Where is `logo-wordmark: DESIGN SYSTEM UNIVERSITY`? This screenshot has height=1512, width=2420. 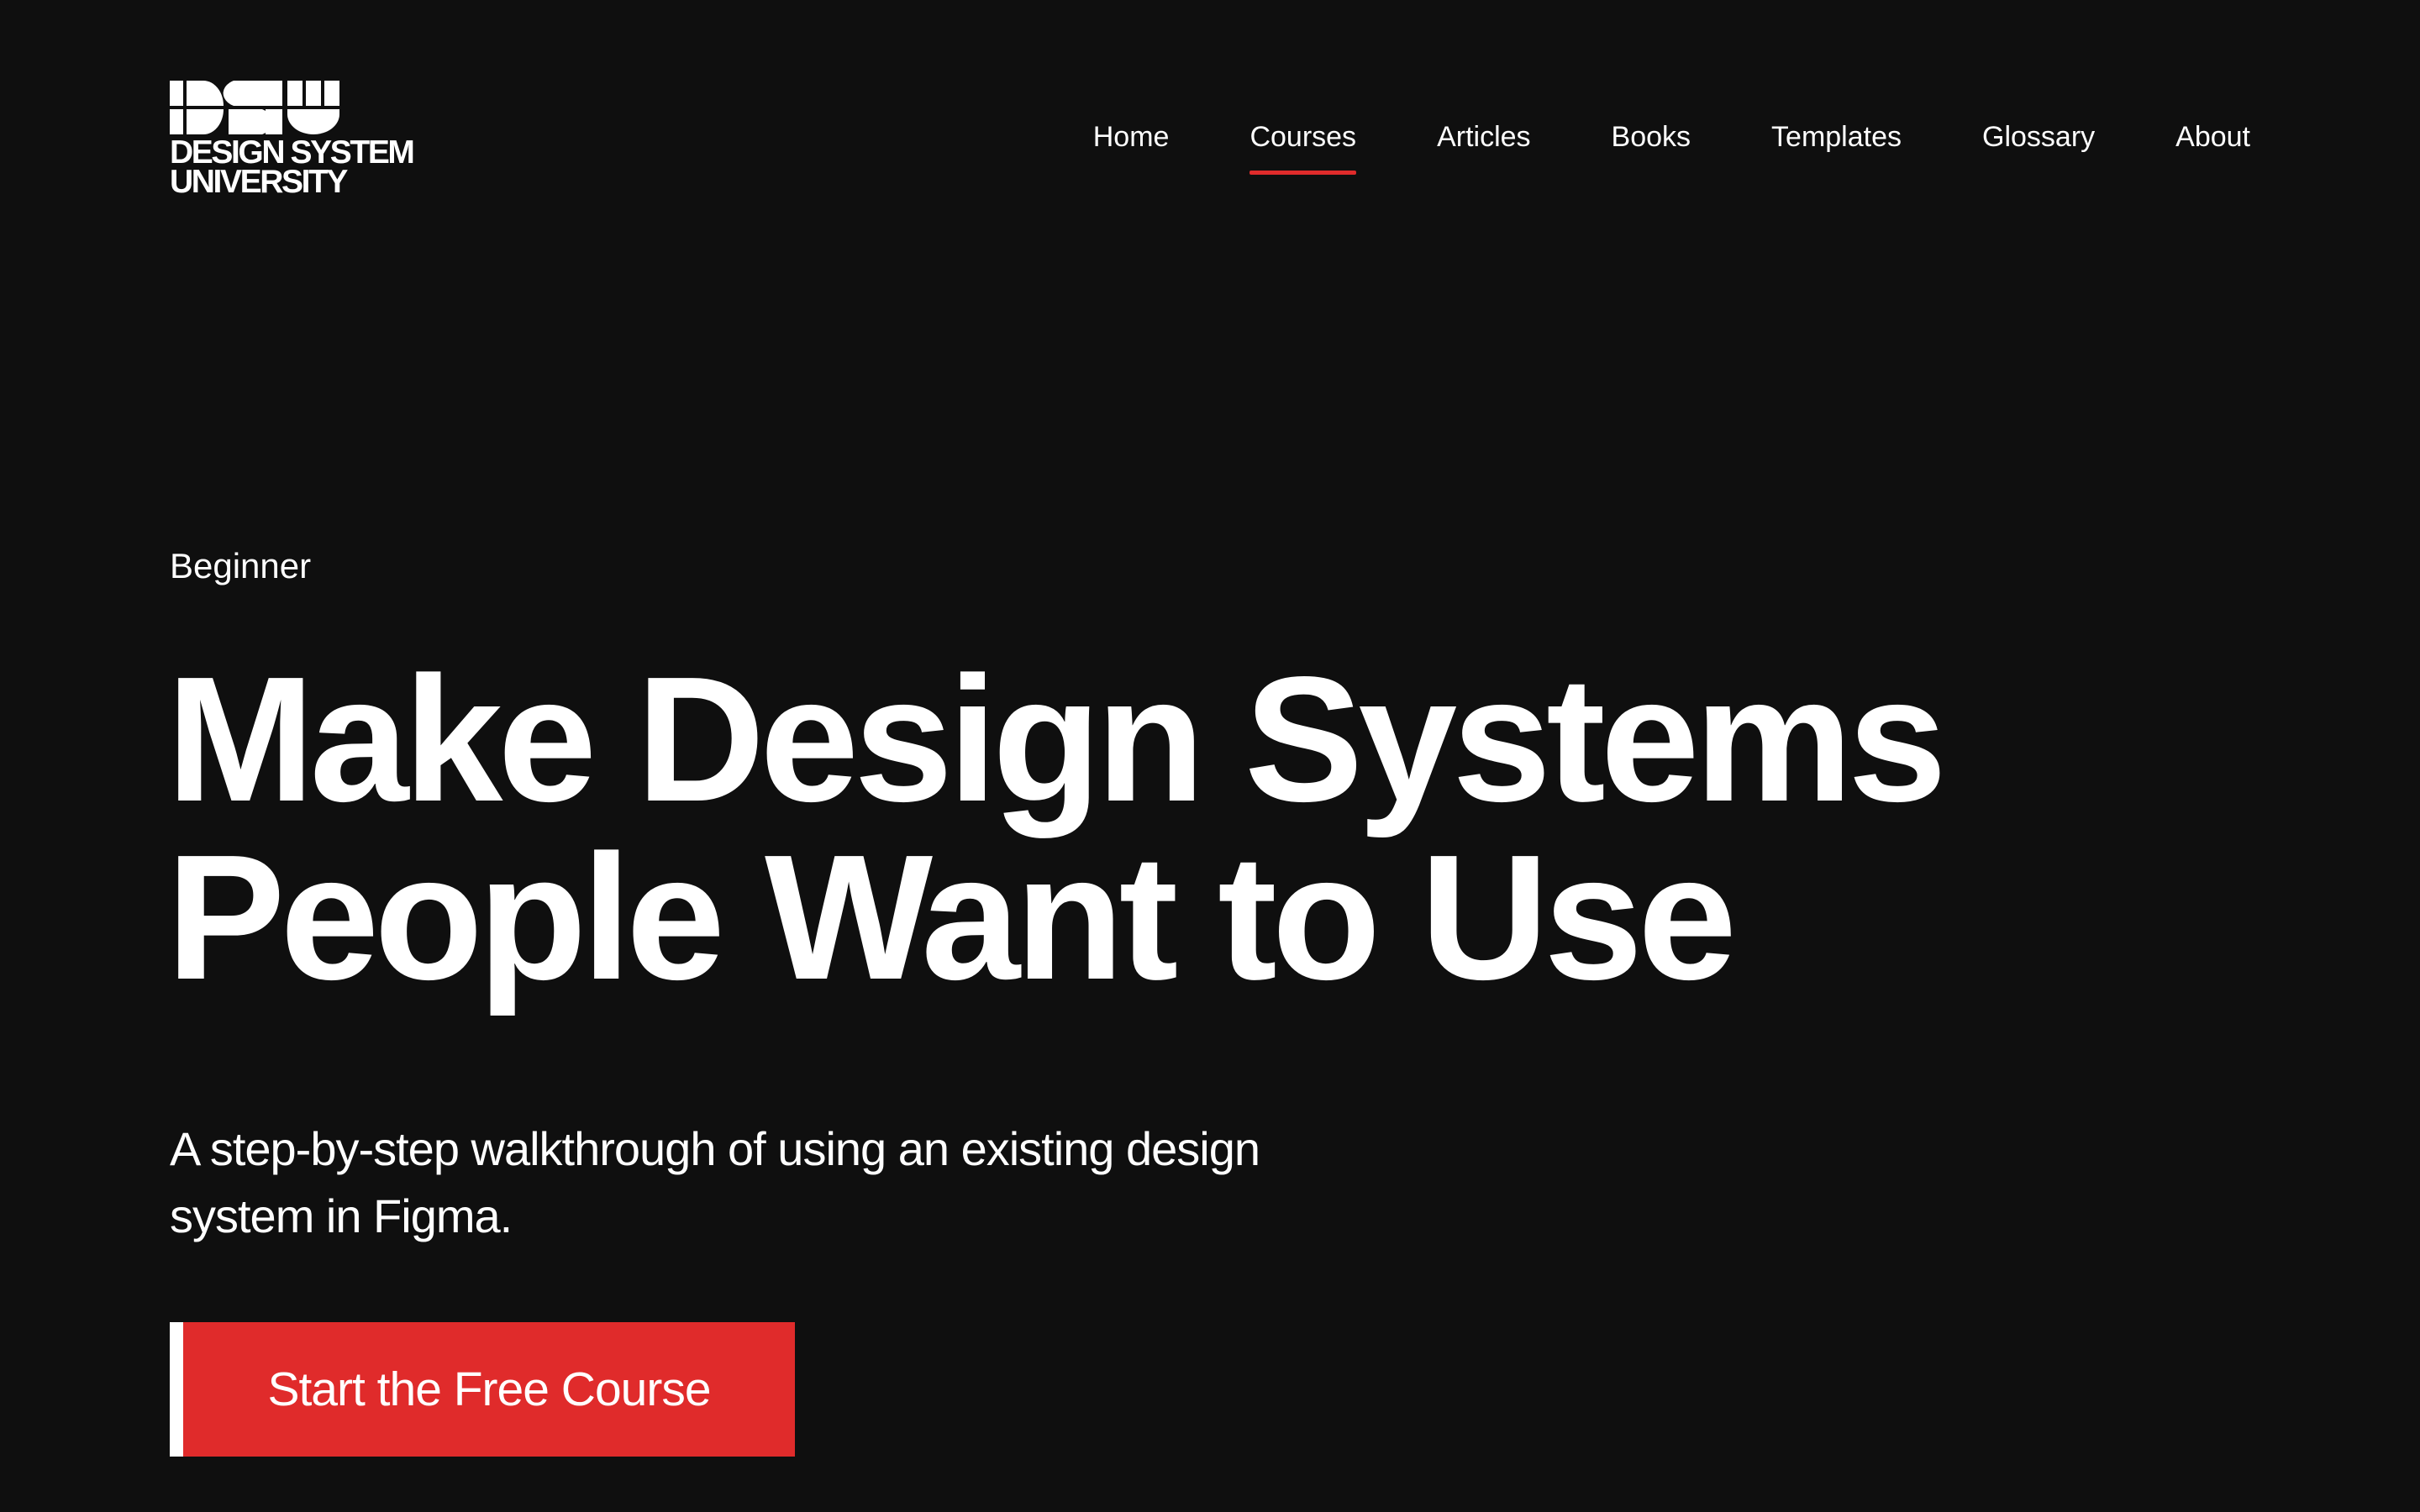
logo-wordmark: DESIGN SYSTEM UNIVERSITY is located at coordinates (313, 167).